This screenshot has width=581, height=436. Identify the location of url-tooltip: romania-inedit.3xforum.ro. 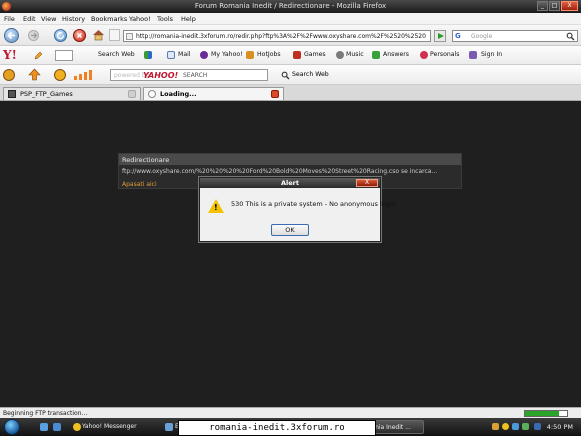
(277, 428).